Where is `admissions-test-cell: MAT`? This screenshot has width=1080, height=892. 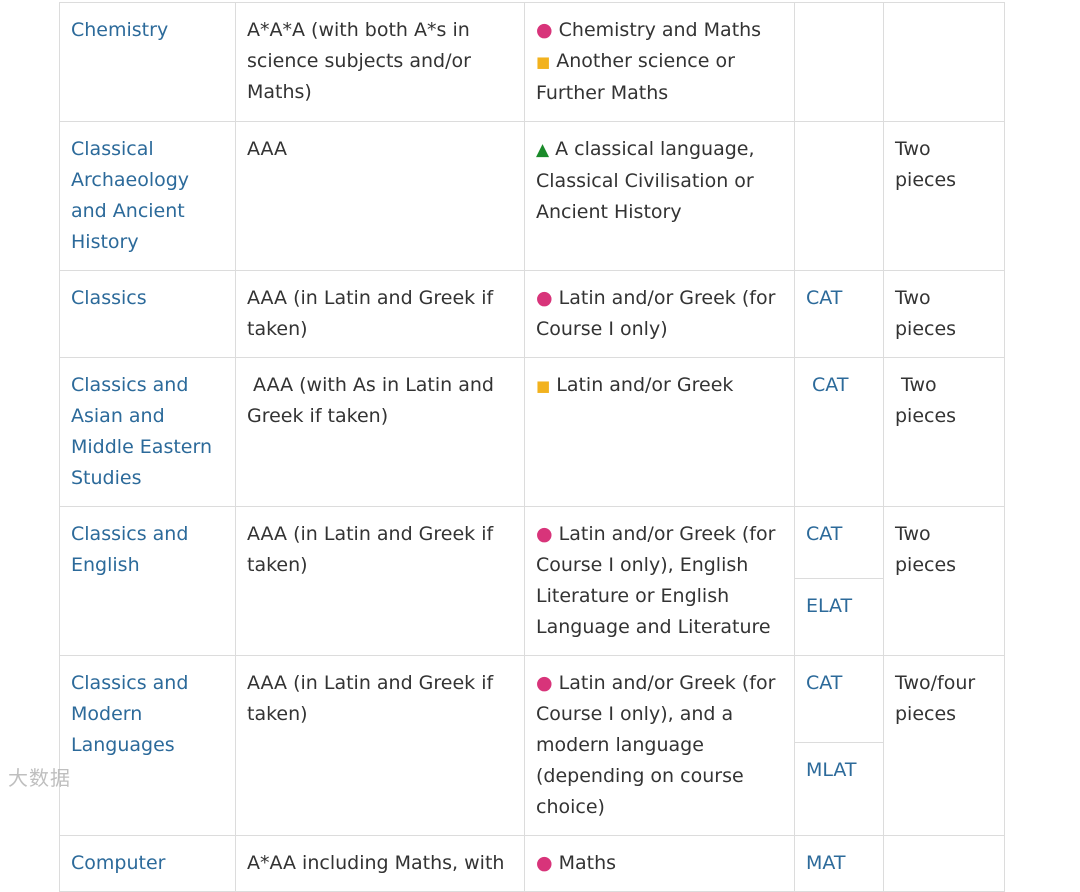 admissions-test-cell: MAT is located at coordinates (839, 864).